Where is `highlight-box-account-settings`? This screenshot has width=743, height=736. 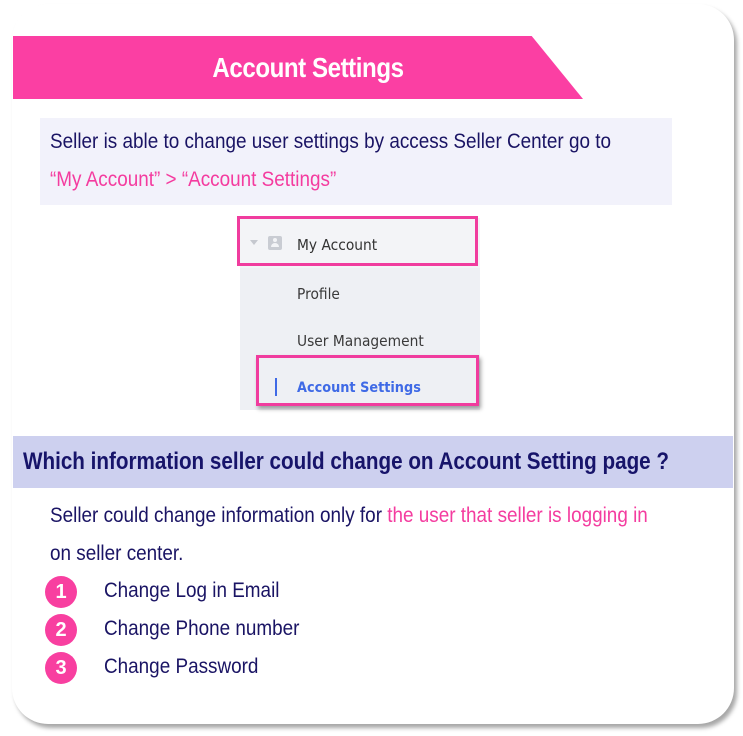 highlight-box-account-settings is located at coordinates (367, 380).